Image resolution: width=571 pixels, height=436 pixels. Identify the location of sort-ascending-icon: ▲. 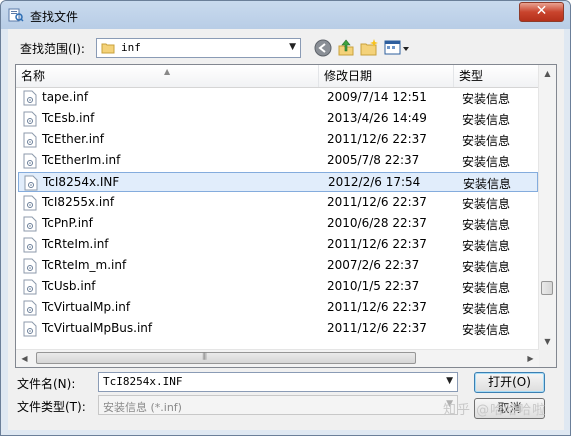
(167, 71).